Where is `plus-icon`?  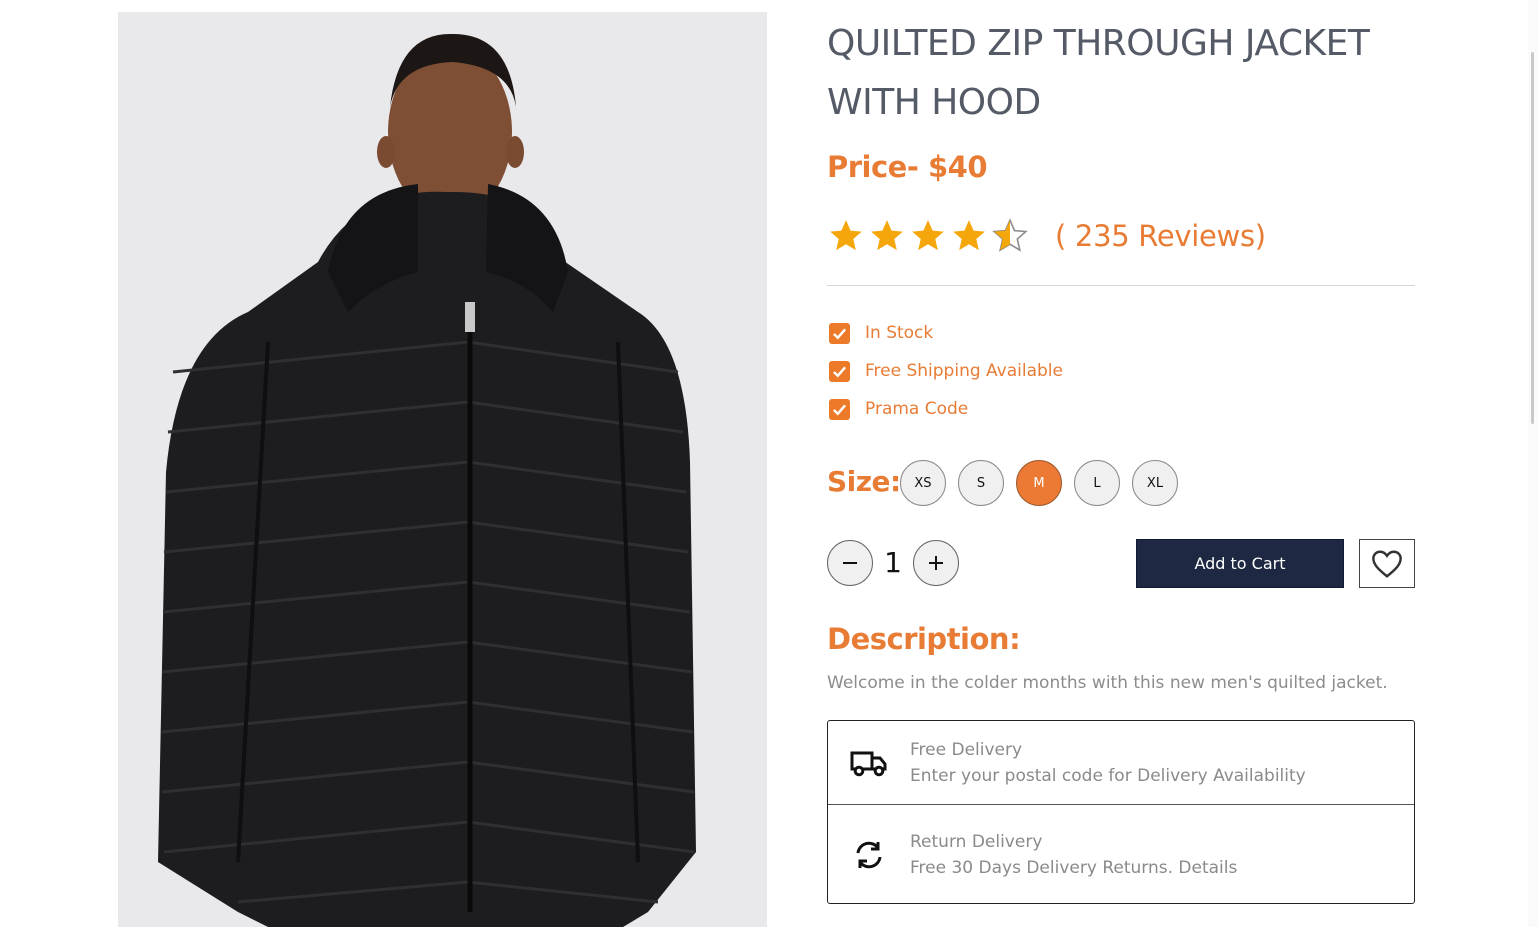
plus-icon is located at coordinates (936, 563).